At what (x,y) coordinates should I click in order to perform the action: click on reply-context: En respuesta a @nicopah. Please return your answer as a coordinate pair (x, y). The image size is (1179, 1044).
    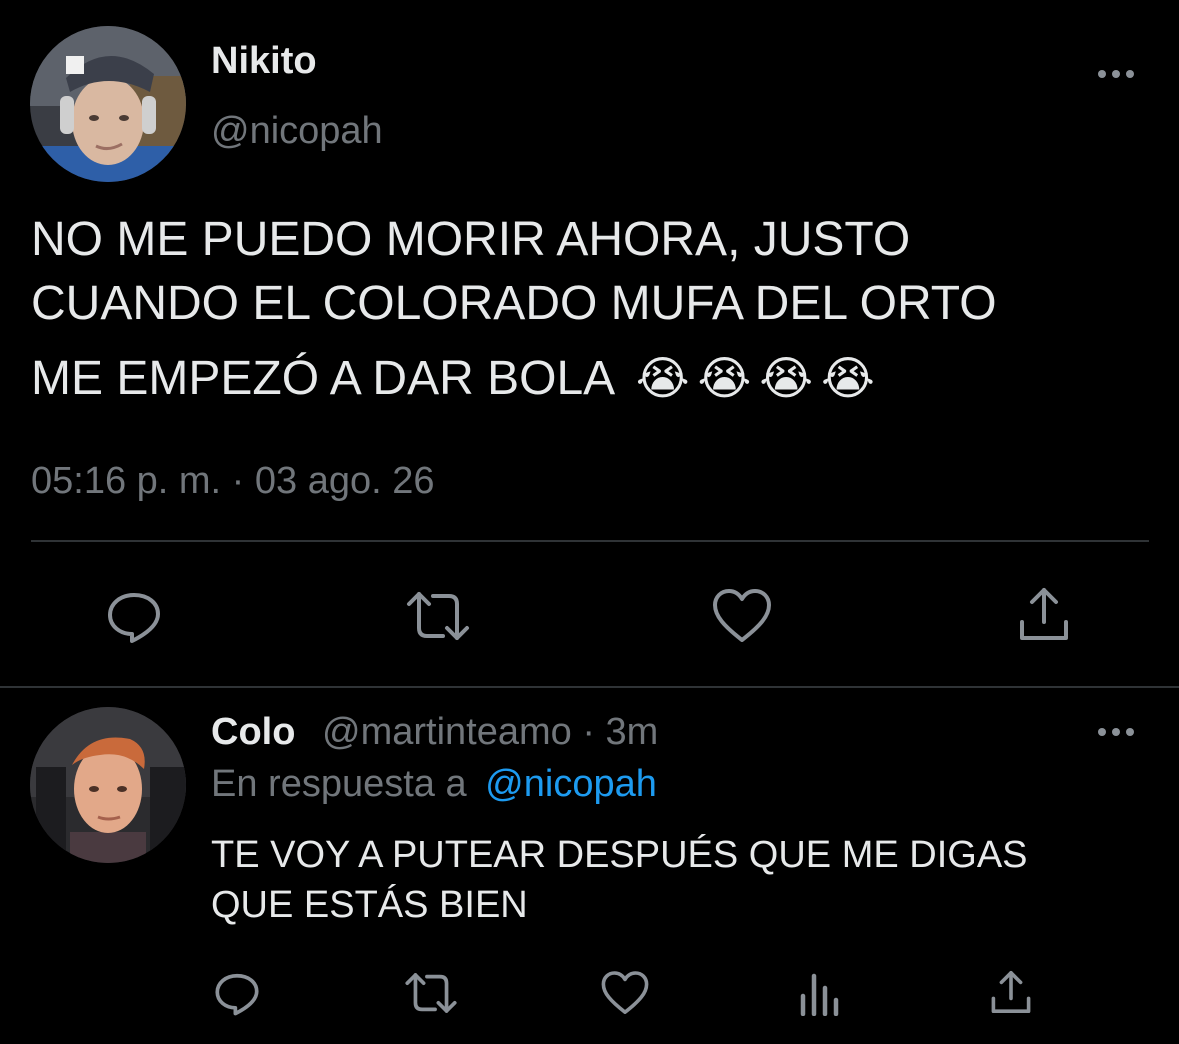
    Looking at the image, I should click on (434, 784).